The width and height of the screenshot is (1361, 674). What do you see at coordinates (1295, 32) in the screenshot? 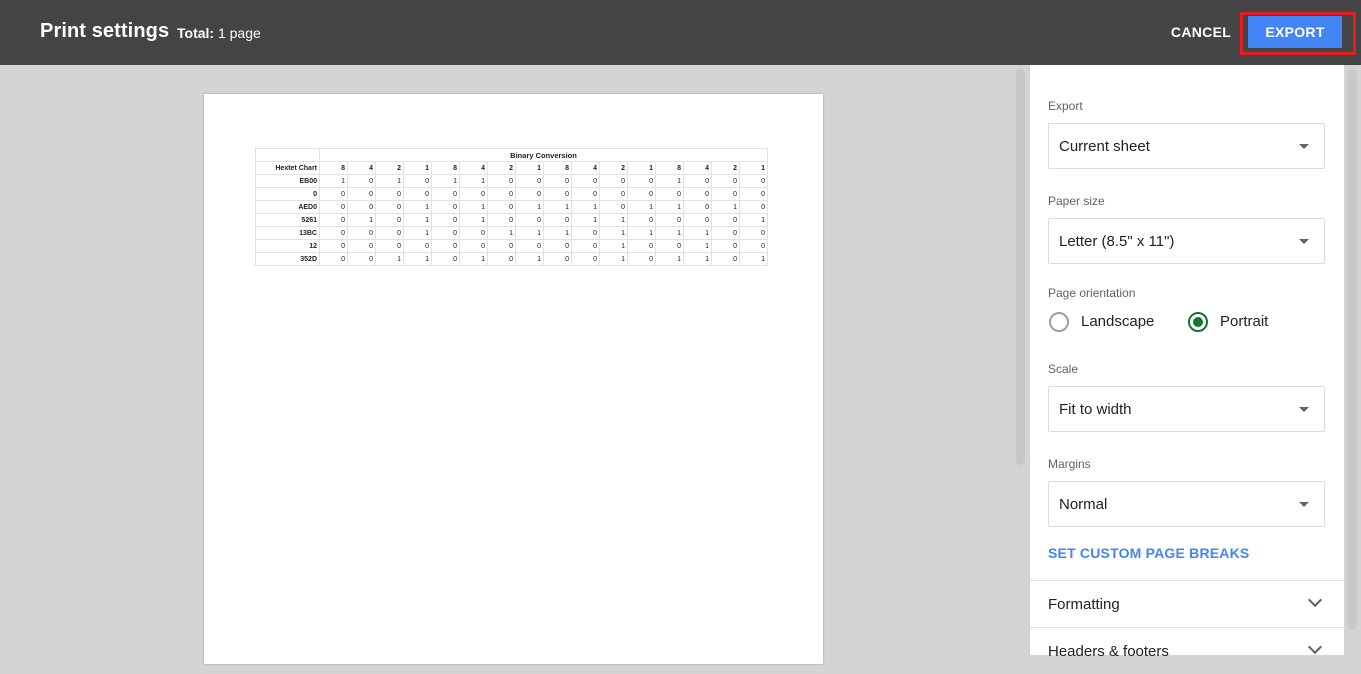
I see `export-button: EXPORT` at bounding box center [1295, 32].